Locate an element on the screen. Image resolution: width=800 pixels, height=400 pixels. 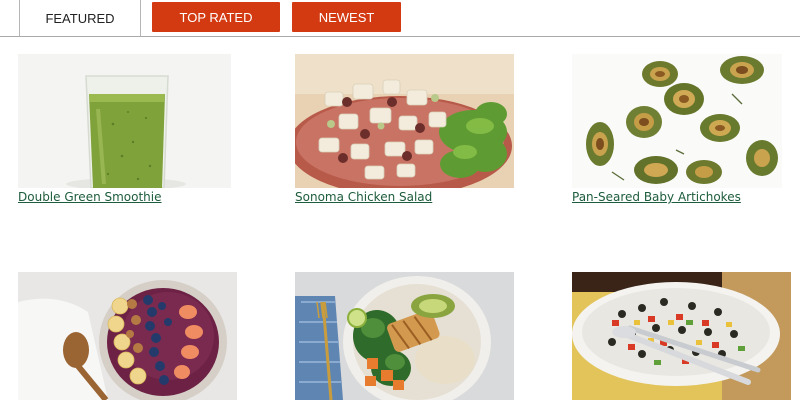
recipe-title-link: Pan-Seared Baby Artichokes is located at coordinates (656, 197).